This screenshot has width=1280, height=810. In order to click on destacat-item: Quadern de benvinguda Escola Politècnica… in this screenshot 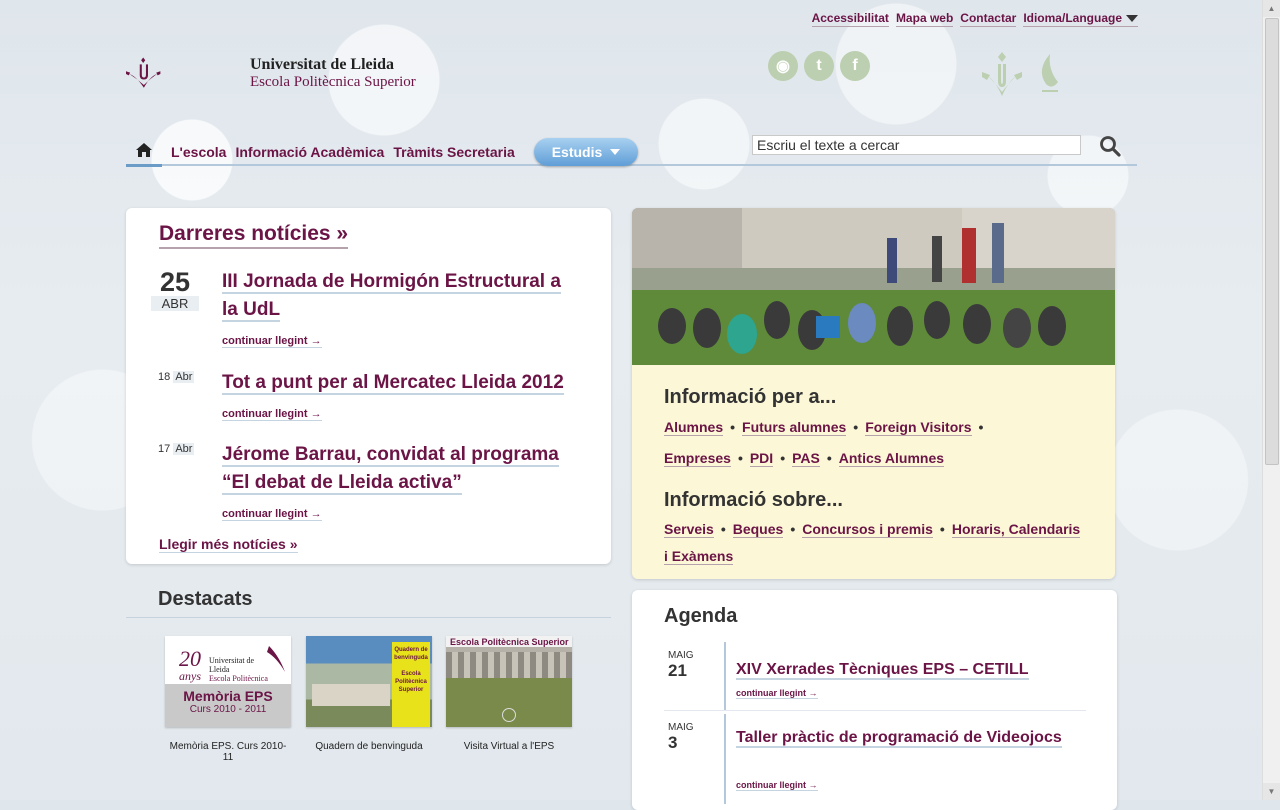, I will do `click(369, 694)`.